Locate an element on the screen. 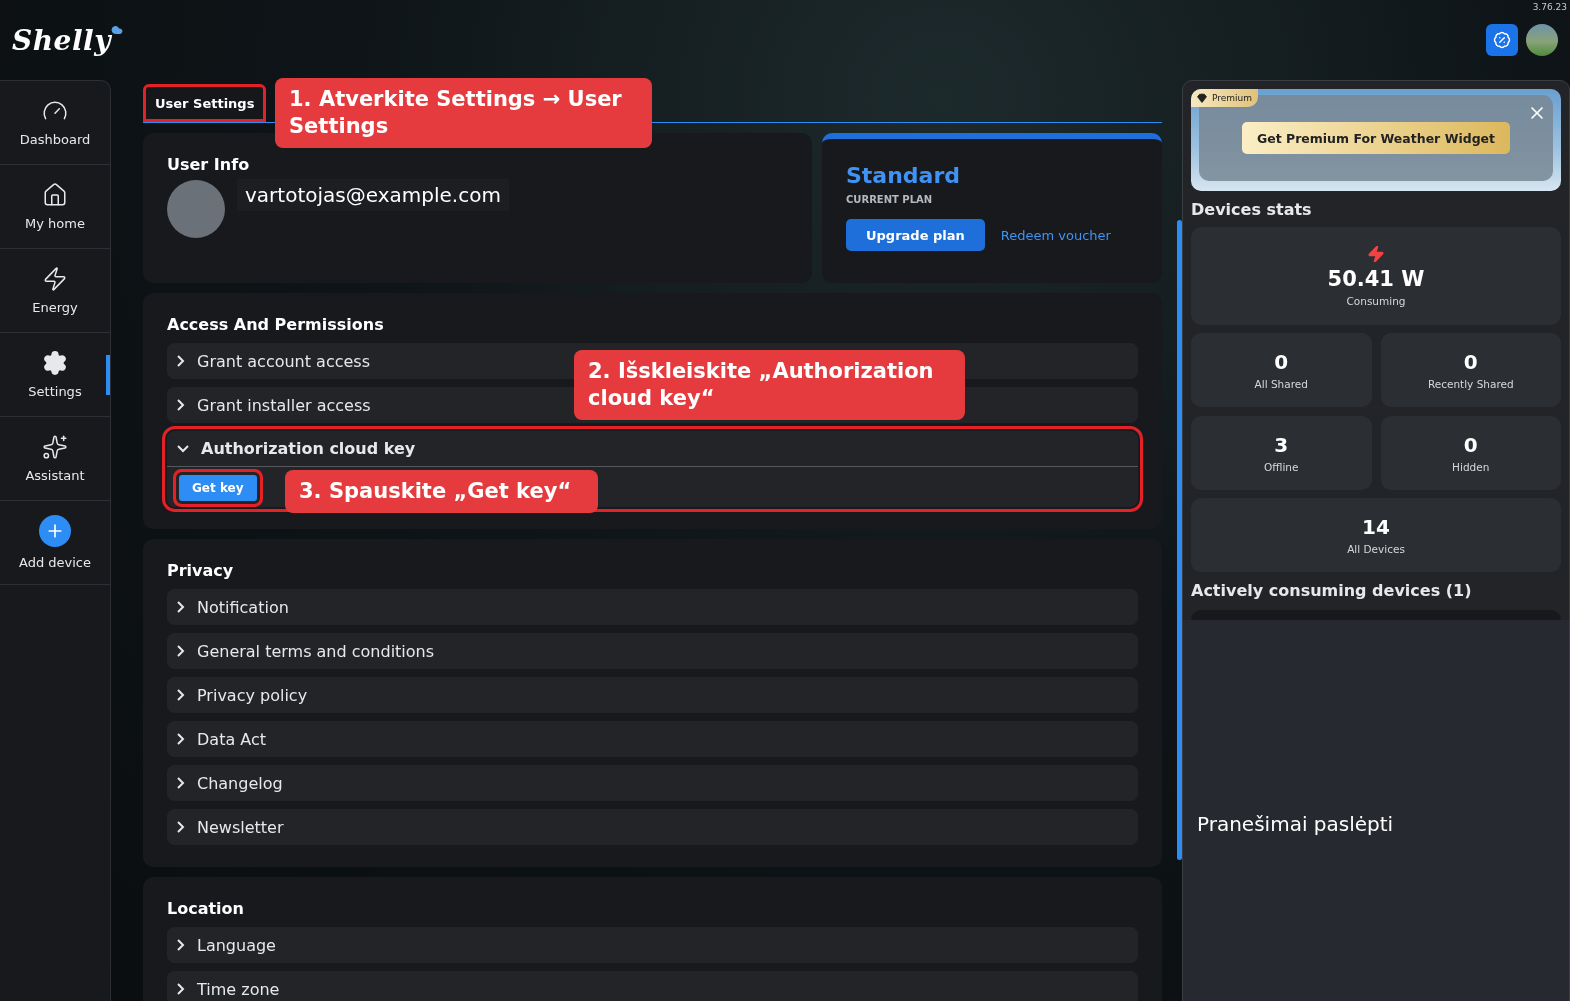  sidebar-item: Settings is located at coordinates (55, 375).